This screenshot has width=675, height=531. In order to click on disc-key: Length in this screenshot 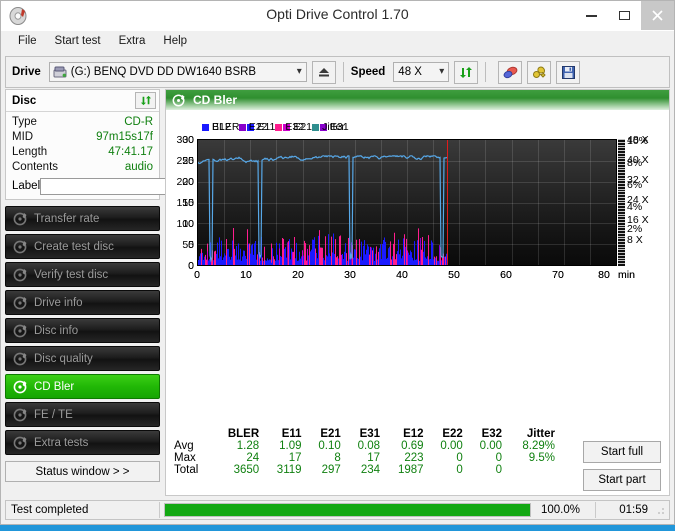, I will do `click(30, 152)`.